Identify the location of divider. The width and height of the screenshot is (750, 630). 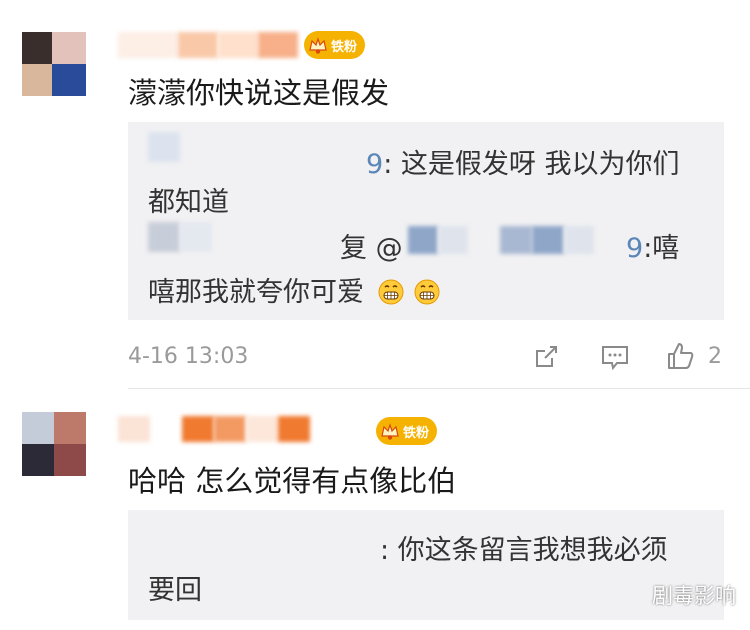
(439, 388).